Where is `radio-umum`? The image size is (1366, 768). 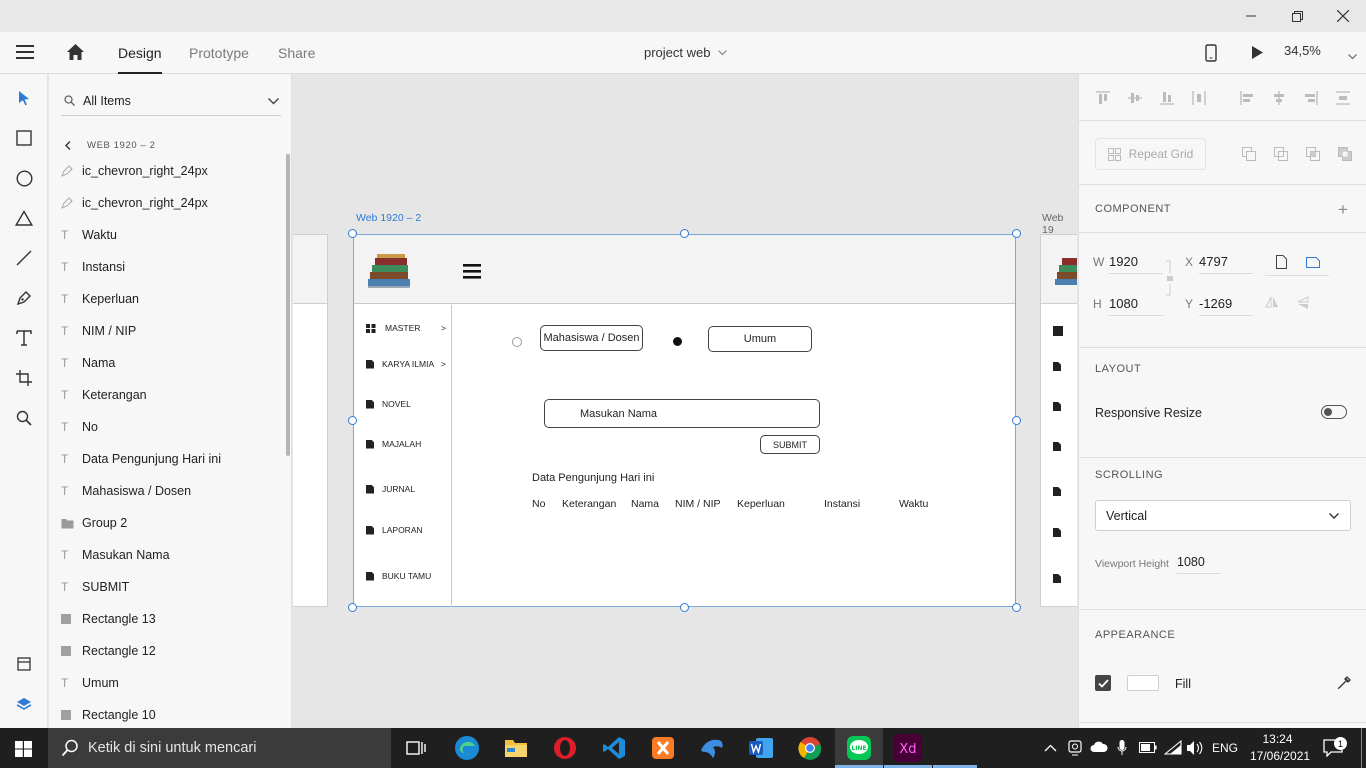
radio-umum is located at coordinates (677, 341).